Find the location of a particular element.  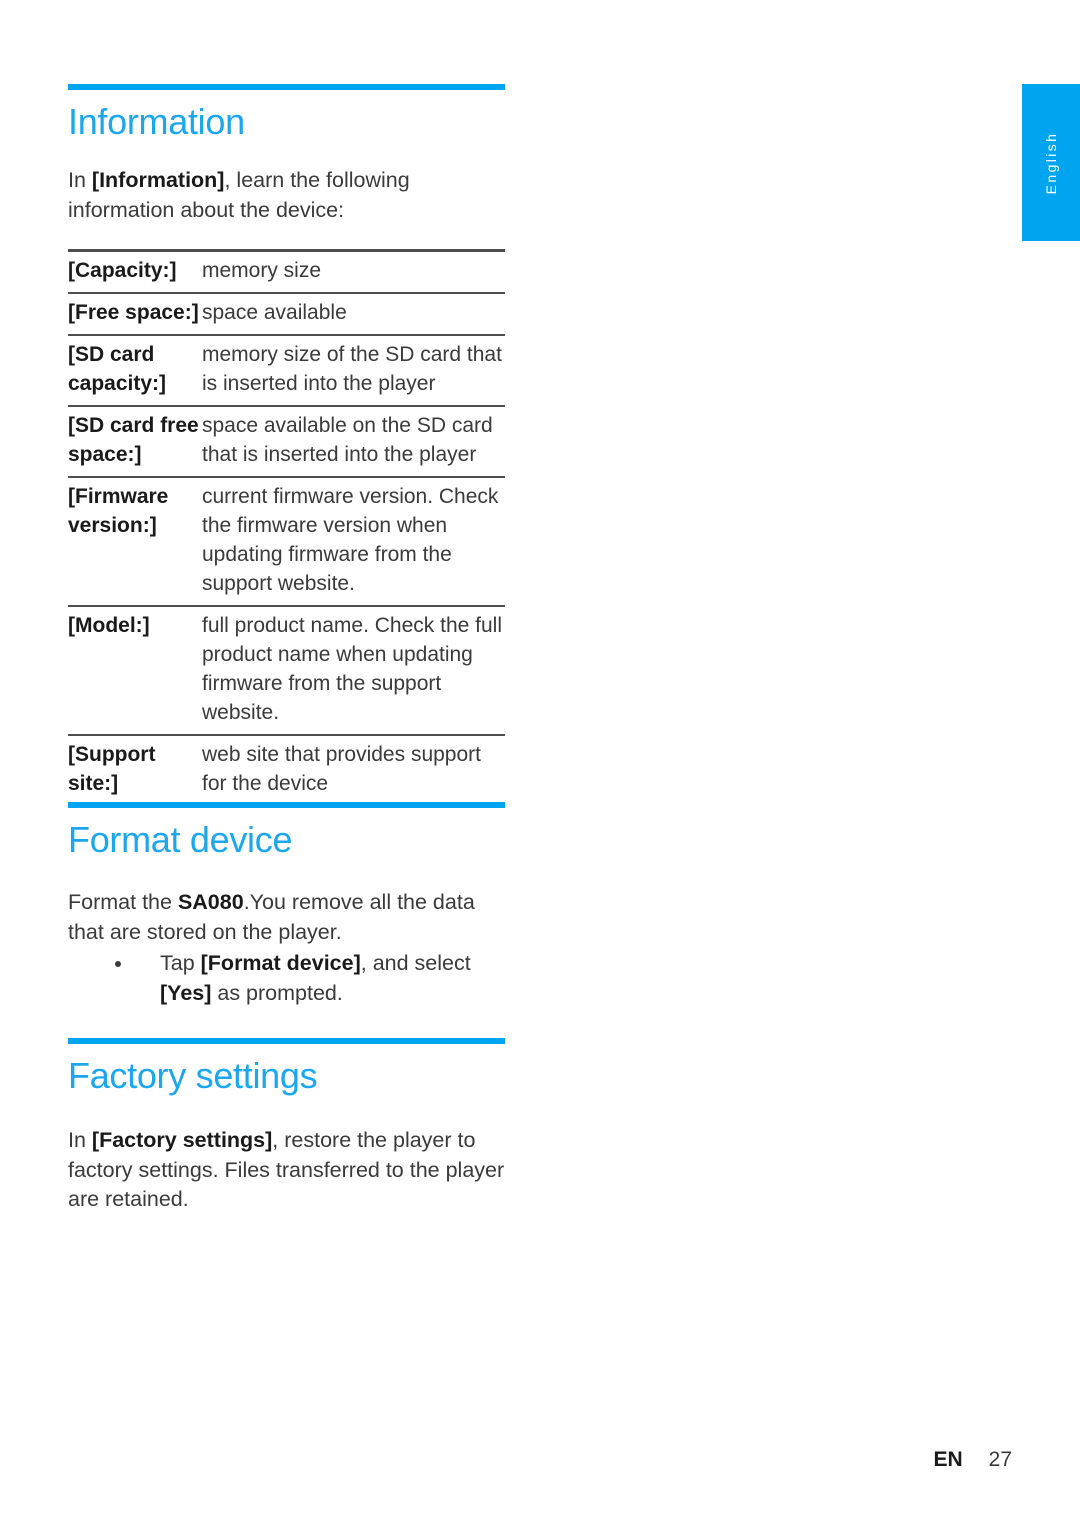

table-row: [Free space:] space available is located at coordinates (286, 314).